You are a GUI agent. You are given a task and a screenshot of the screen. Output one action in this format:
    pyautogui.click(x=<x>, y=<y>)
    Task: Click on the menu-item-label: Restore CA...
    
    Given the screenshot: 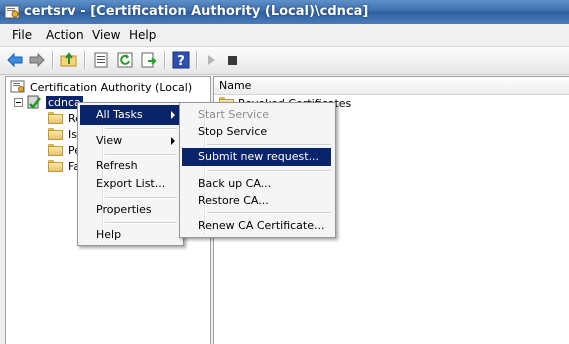 What is the action you would take?
    pyautogui.click(x=233, y=200)
    